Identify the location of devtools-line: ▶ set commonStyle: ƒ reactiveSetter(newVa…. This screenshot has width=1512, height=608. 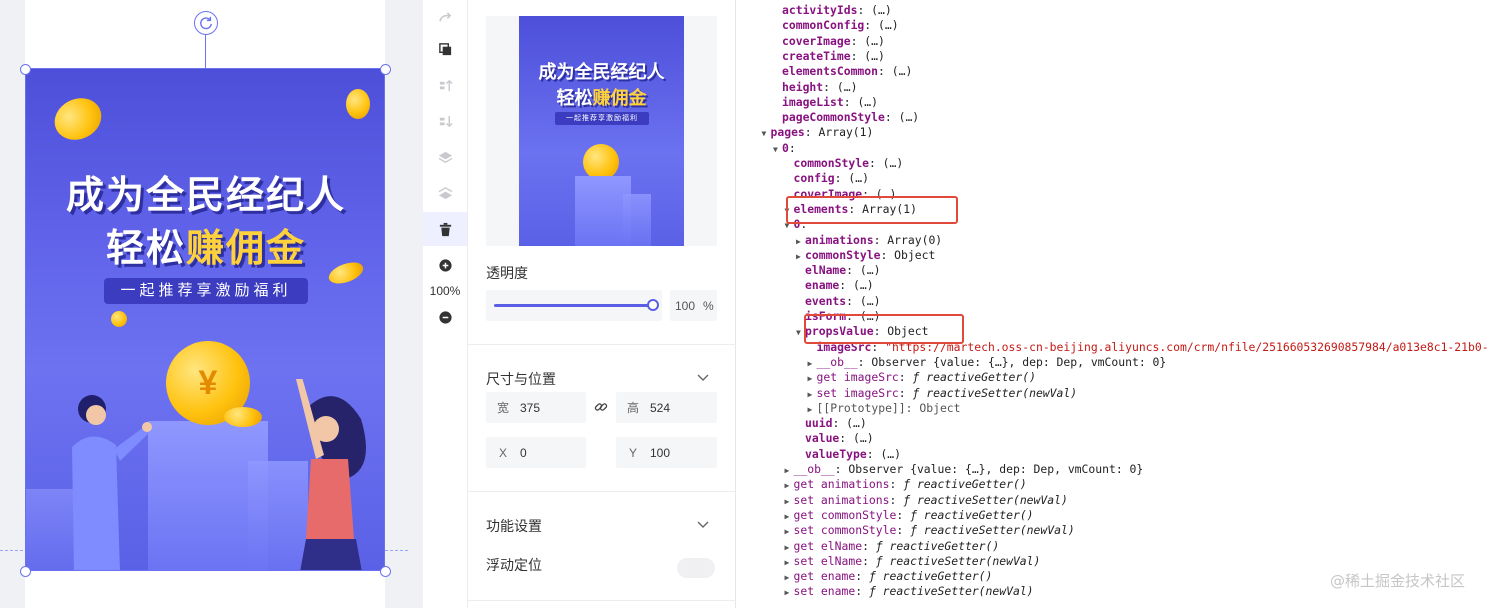
(930, 530).